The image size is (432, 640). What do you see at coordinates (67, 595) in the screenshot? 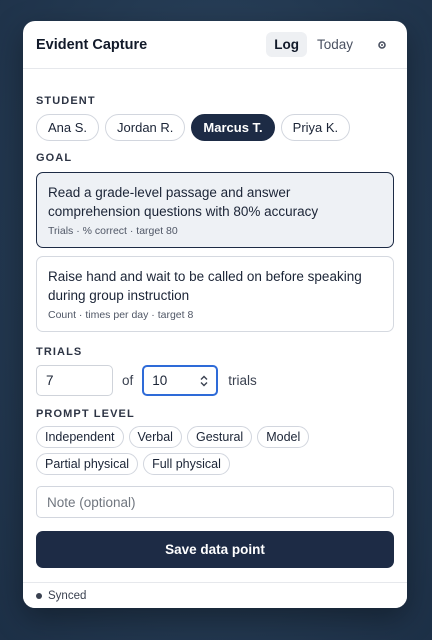
I see `sync-status-text: Synced` at bounding box center [67, 595].